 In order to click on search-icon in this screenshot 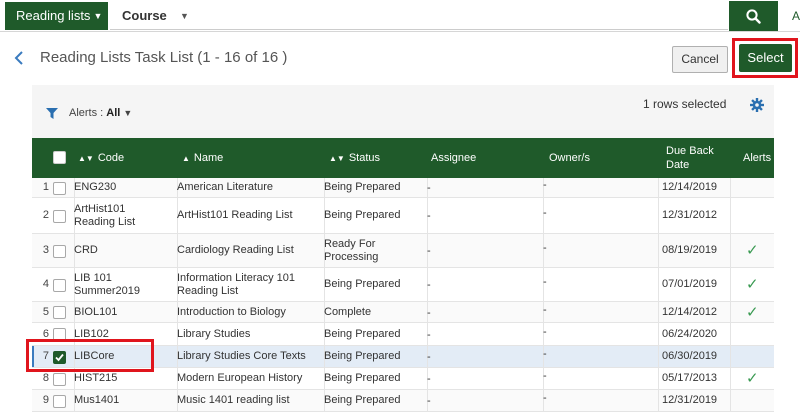, I will do `click(753, 16)`.